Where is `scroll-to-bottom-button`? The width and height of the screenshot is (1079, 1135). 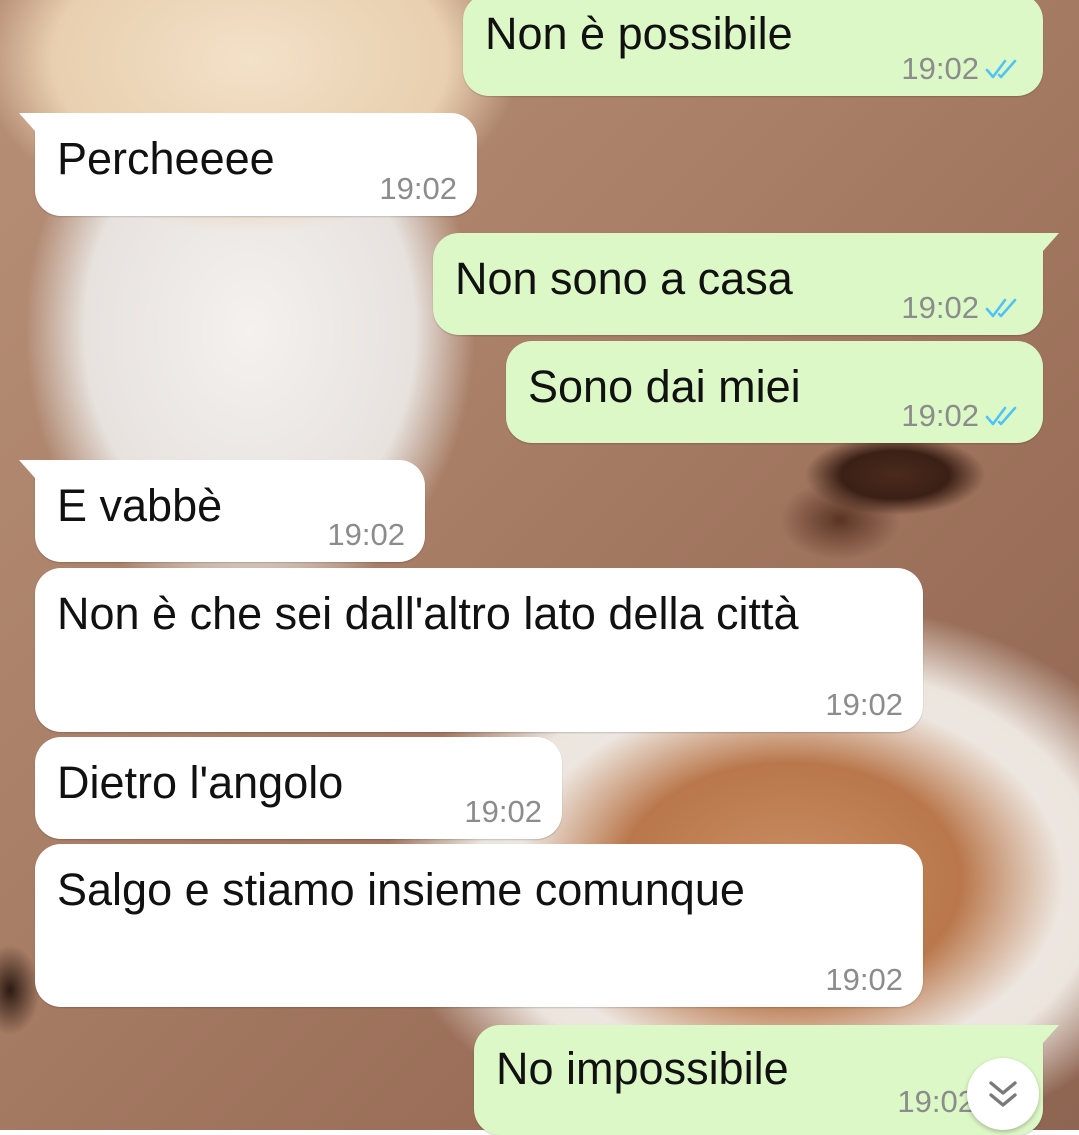 scroll-to-bottom-button is located at coordinates (1003, 1094).